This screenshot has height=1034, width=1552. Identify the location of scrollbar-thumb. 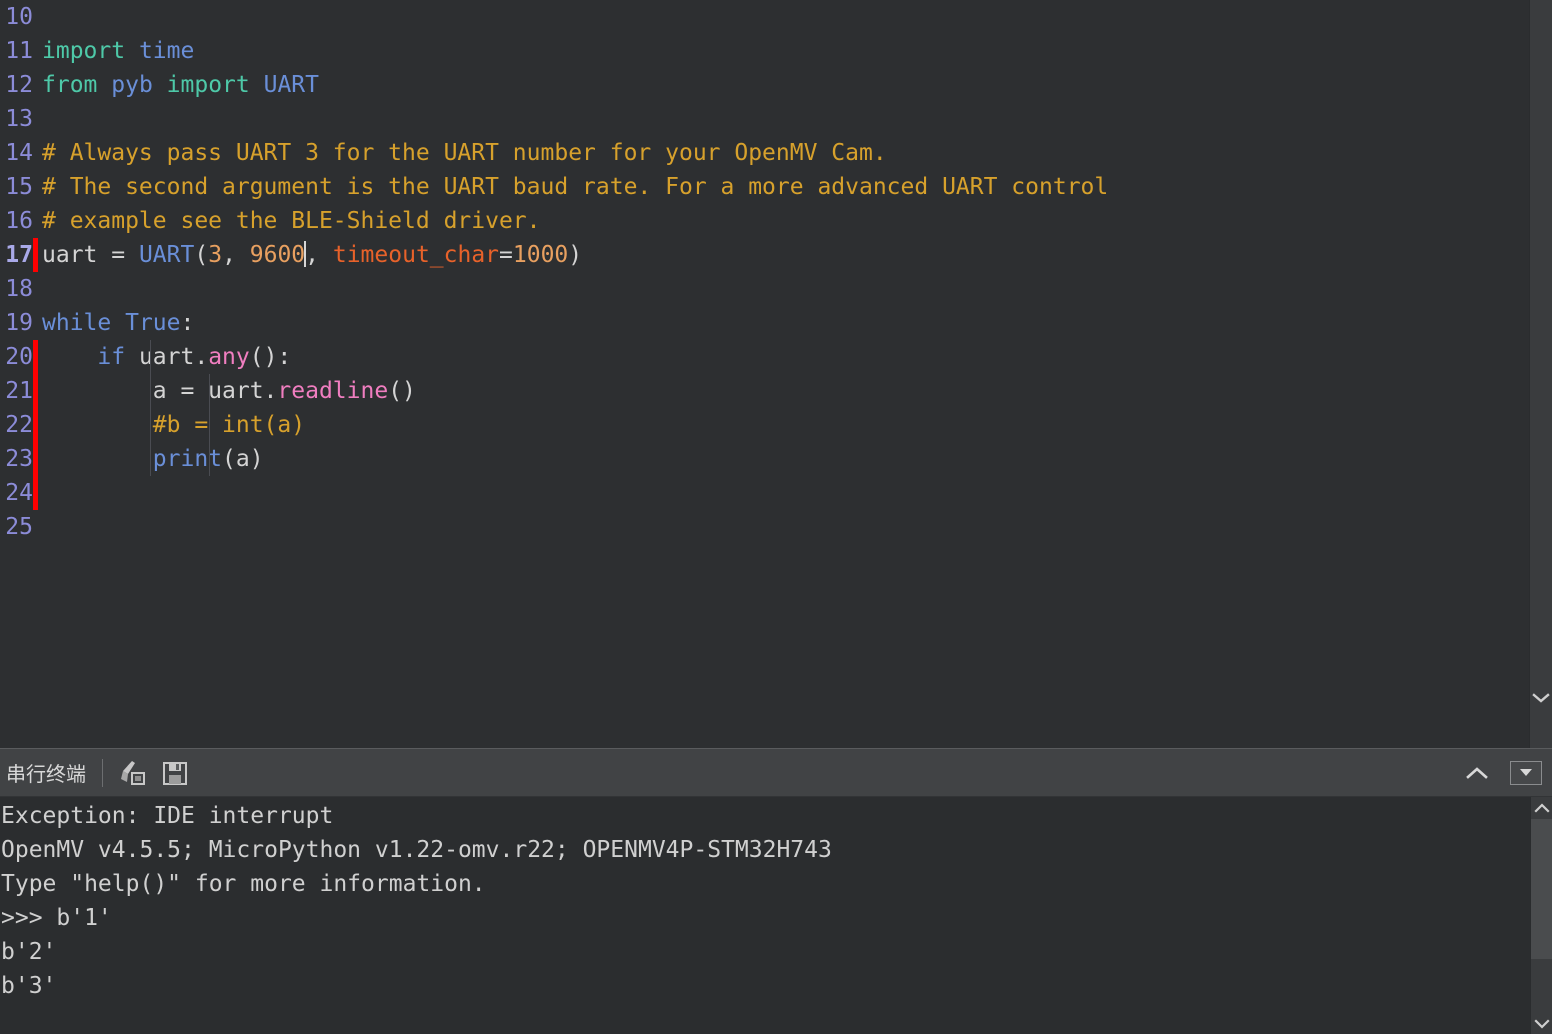
(1541, 889).